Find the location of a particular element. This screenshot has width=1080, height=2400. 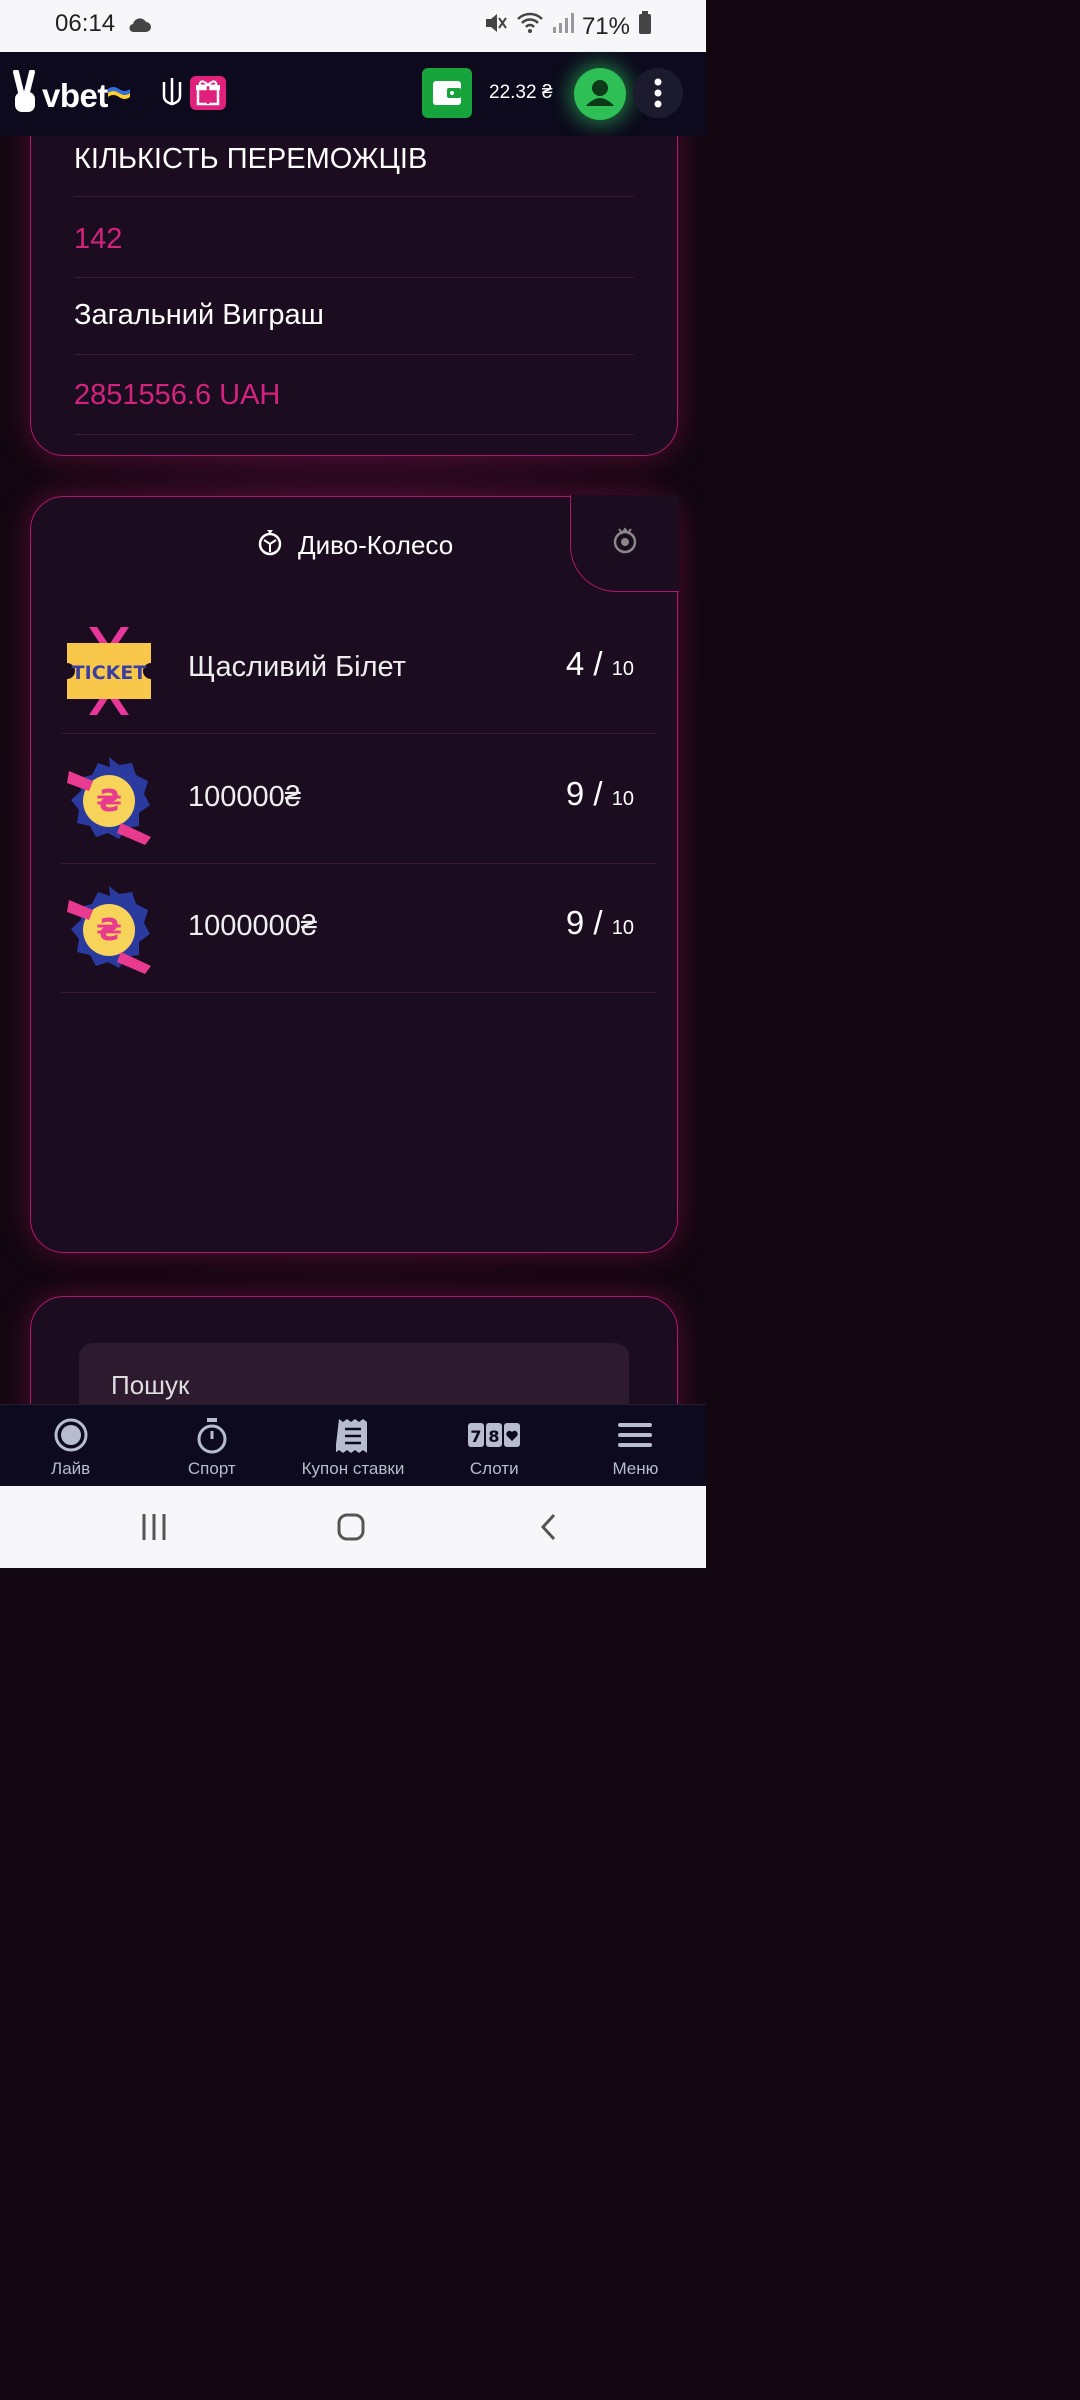

back-icon is located at coordinates (549, 1529).